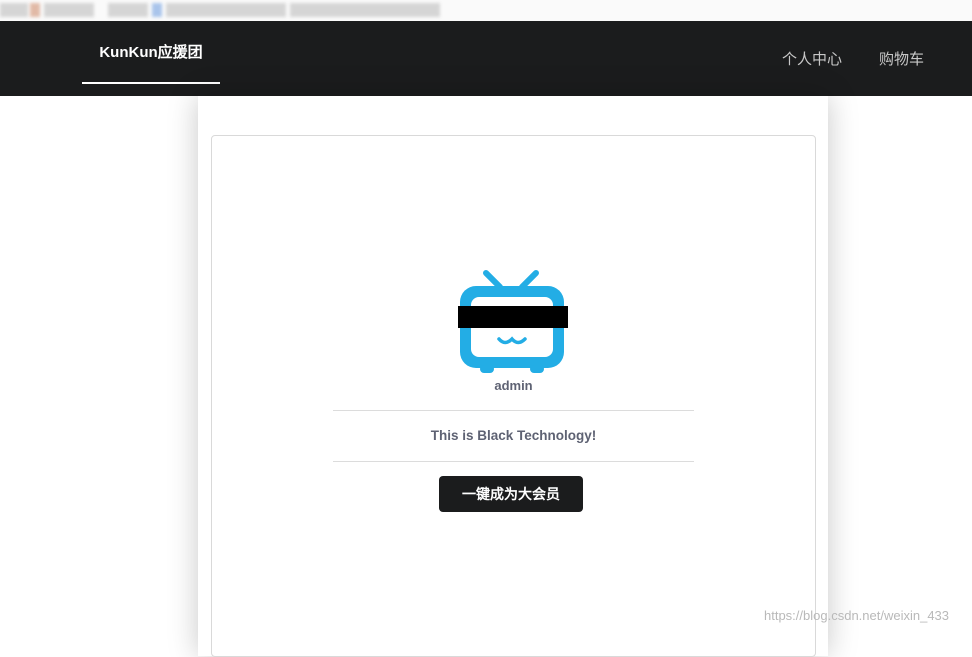 This screenshot has height=657, width=972. I want to click on brand-home-link: KunKun应援团, so click(151, 52).